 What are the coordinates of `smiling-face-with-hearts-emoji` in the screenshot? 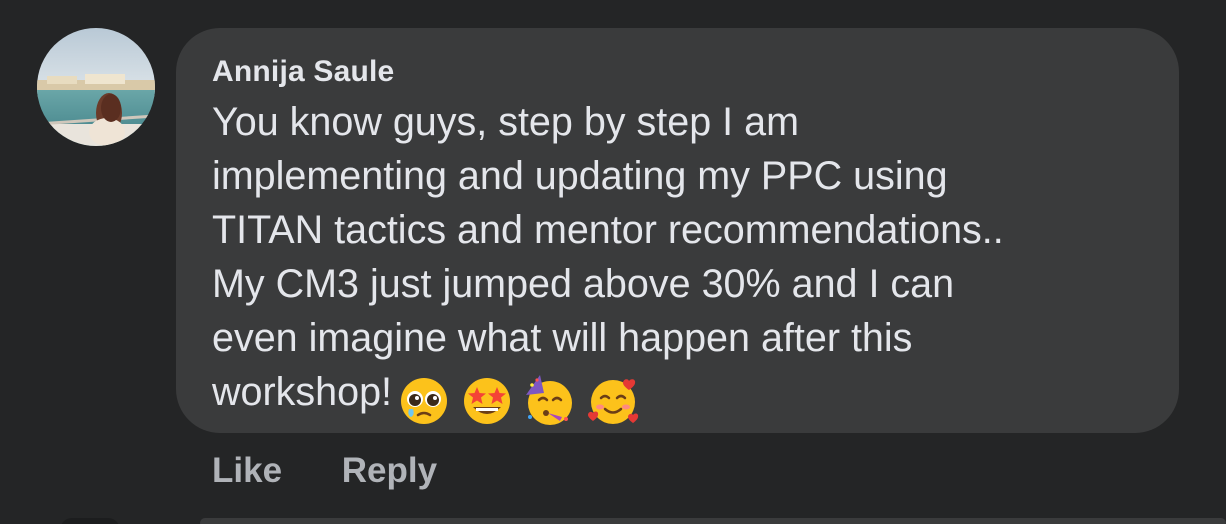 It's located at (613, 401).